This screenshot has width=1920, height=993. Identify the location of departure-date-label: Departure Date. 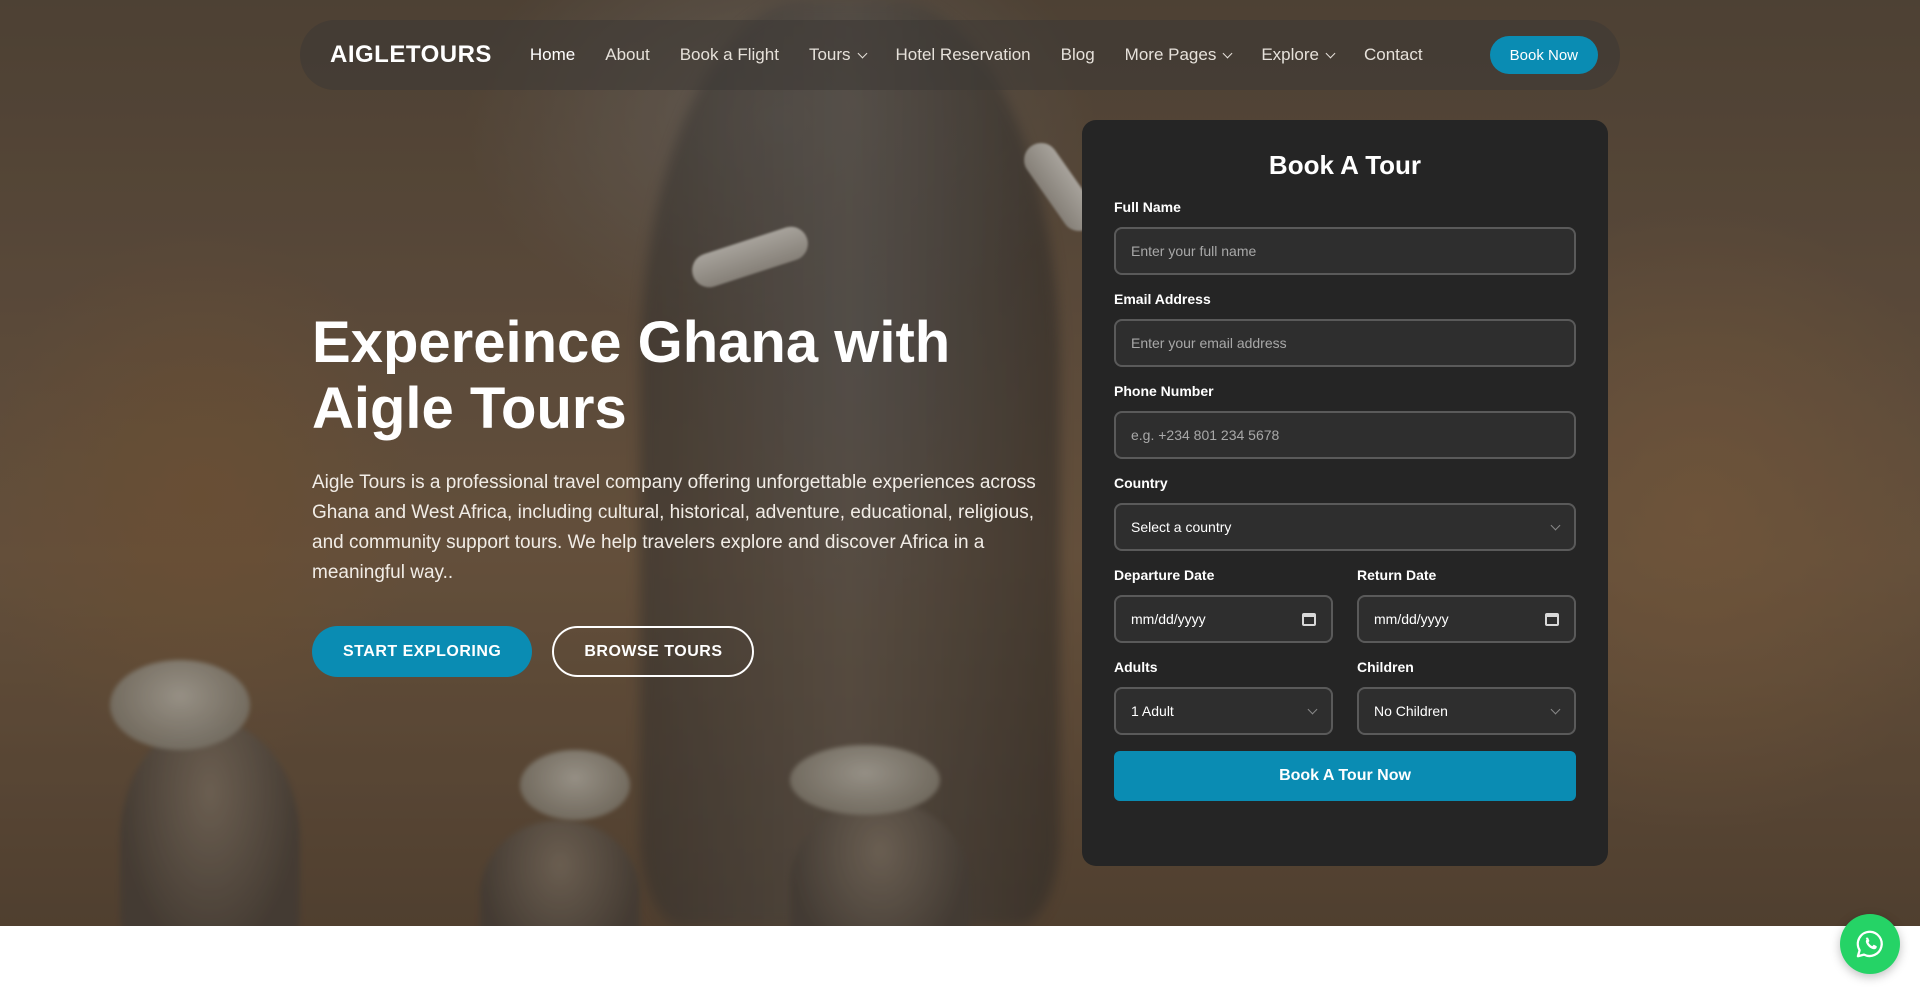
(1164, 575).